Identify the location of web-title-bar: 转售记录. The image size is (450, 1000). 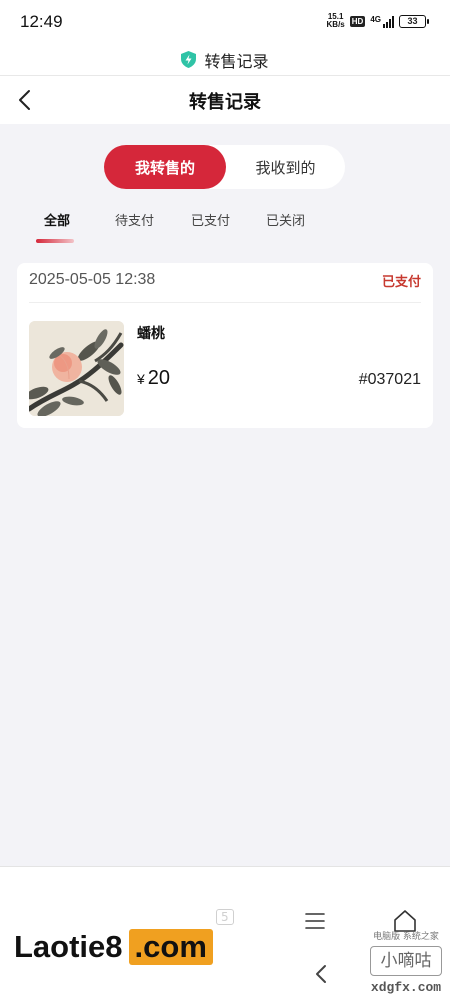
(225, 60).